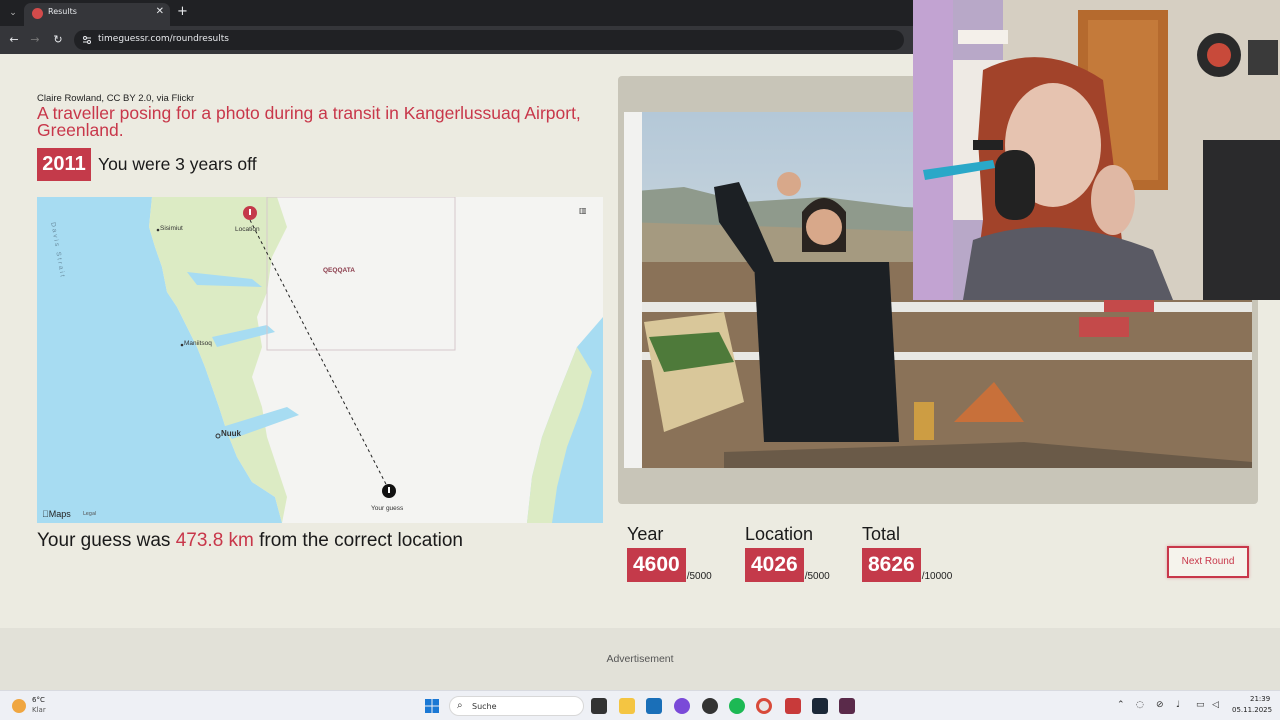 The width and height of the screenshot is (1280, 720). What do you see at coordinates (489, 40) in the screenshot?
I see `url-input: timeguessr.com/roundresults` at bounding box center [489, 40].